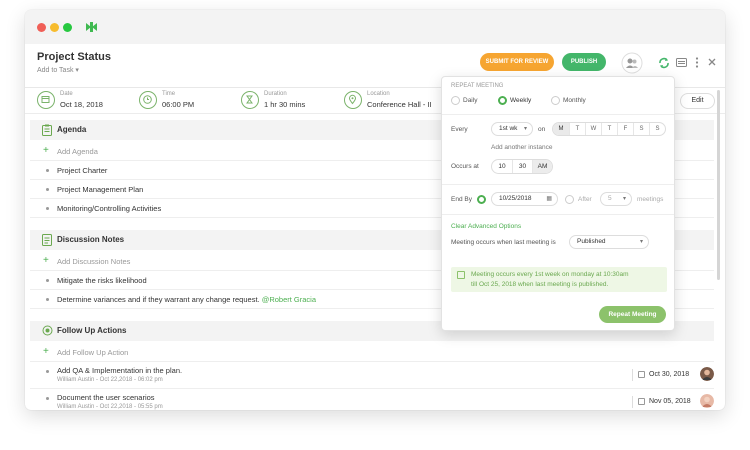  Describe the element at coordinates (461, 199) in the screenshot. I see `end-by-label: End By` at that location.